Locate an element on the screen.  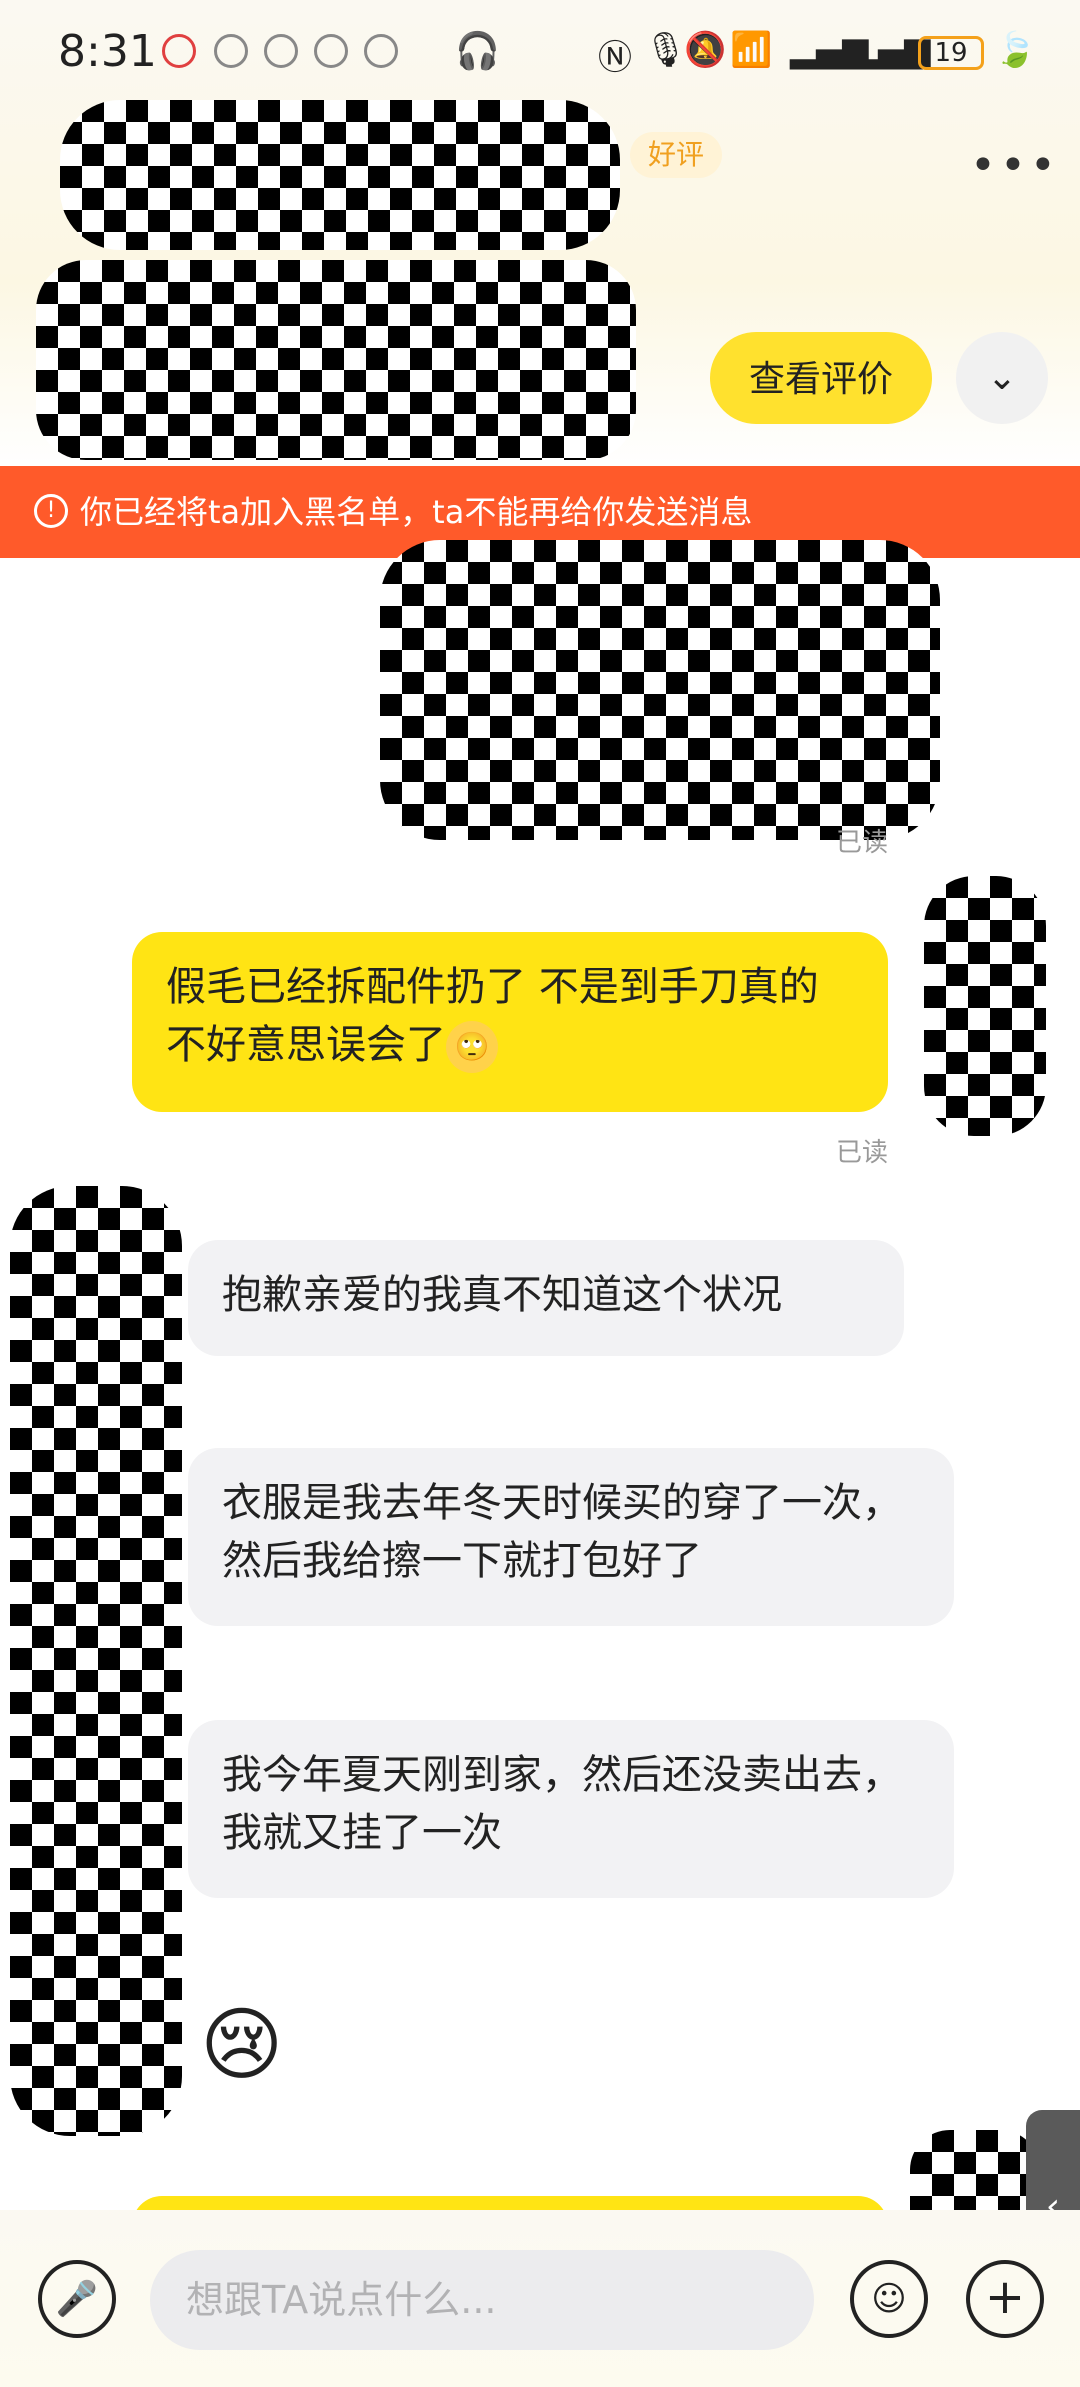
headset-icon: 🎧 is located at coordinates (477, 51).